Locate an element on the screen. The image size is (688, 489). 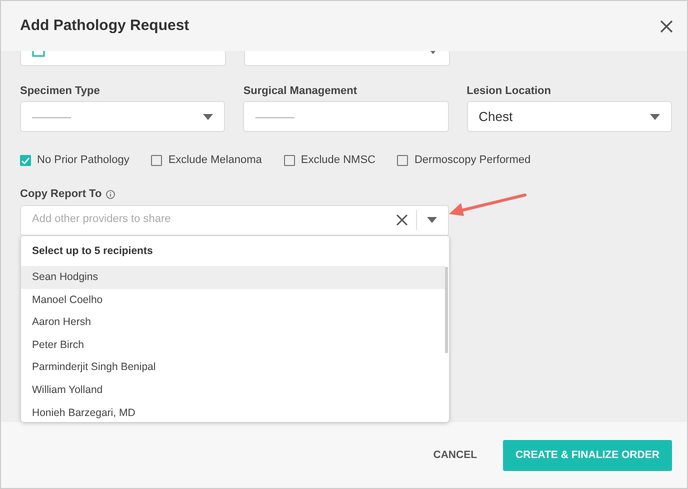
checkbox-label: Exclude Melanoma is located at coordinates (215, 161).